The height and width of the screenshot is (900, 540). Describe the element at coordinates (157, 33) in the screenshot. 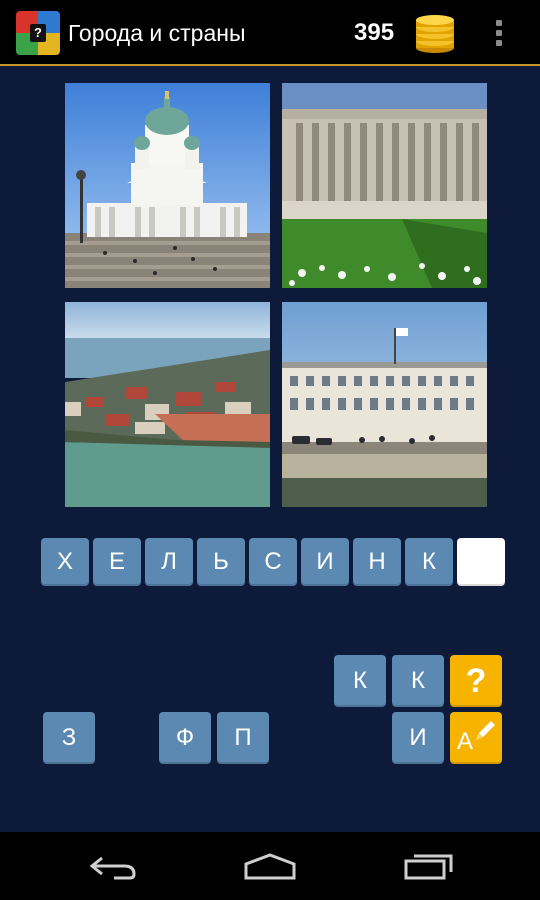

I see `page-title: Города и страны` at that location.